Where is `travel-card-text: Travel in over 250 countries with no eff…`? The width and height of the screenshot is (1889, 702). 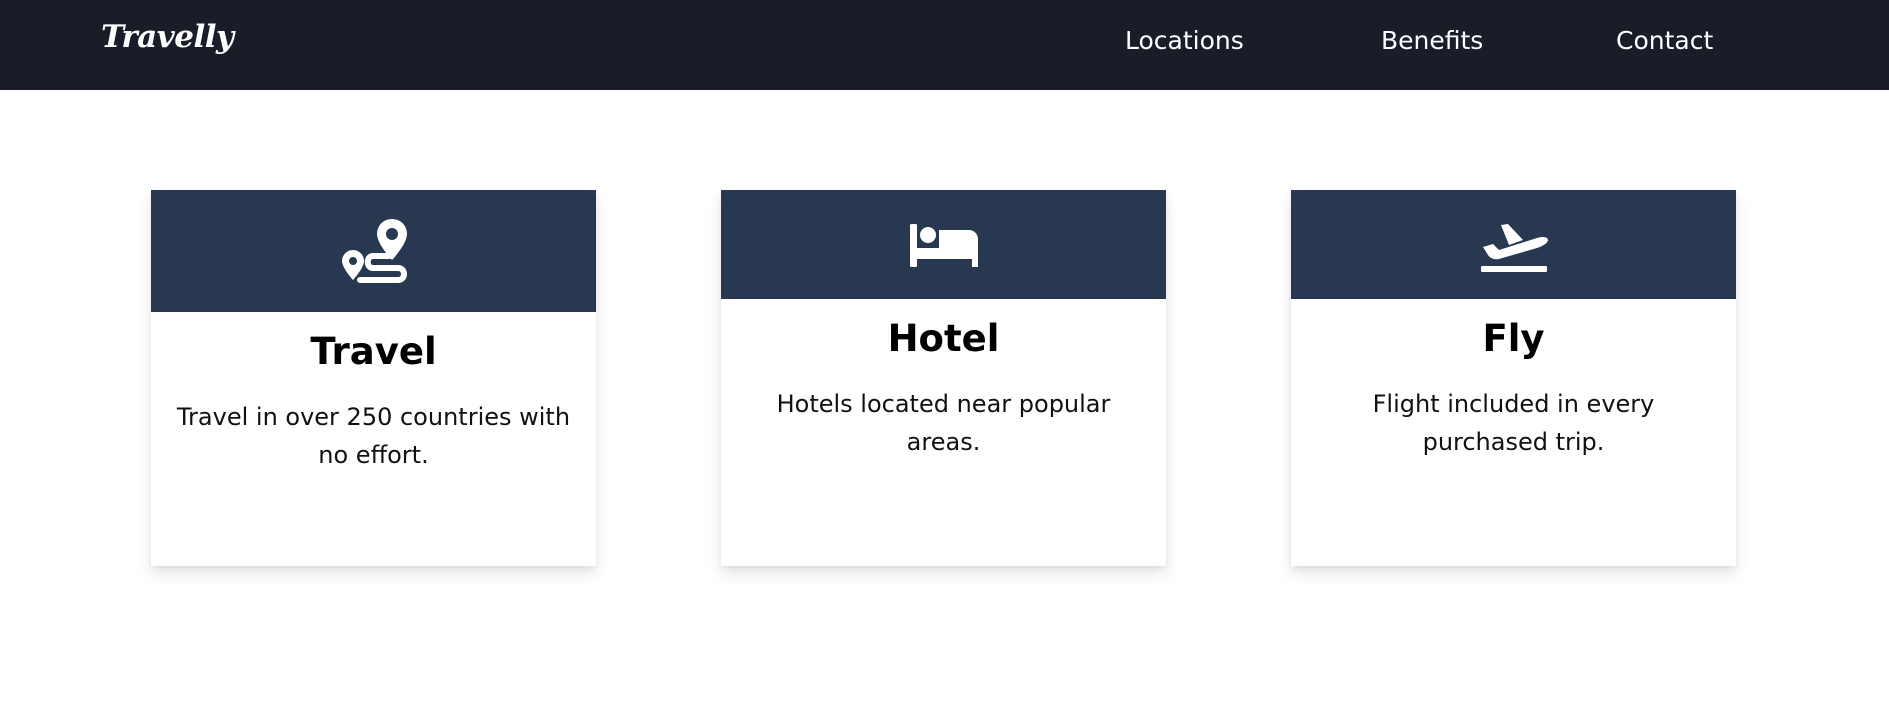
travel-card-text: Travel in over 250 countries with no eff… is located at coordinates (373, 436).